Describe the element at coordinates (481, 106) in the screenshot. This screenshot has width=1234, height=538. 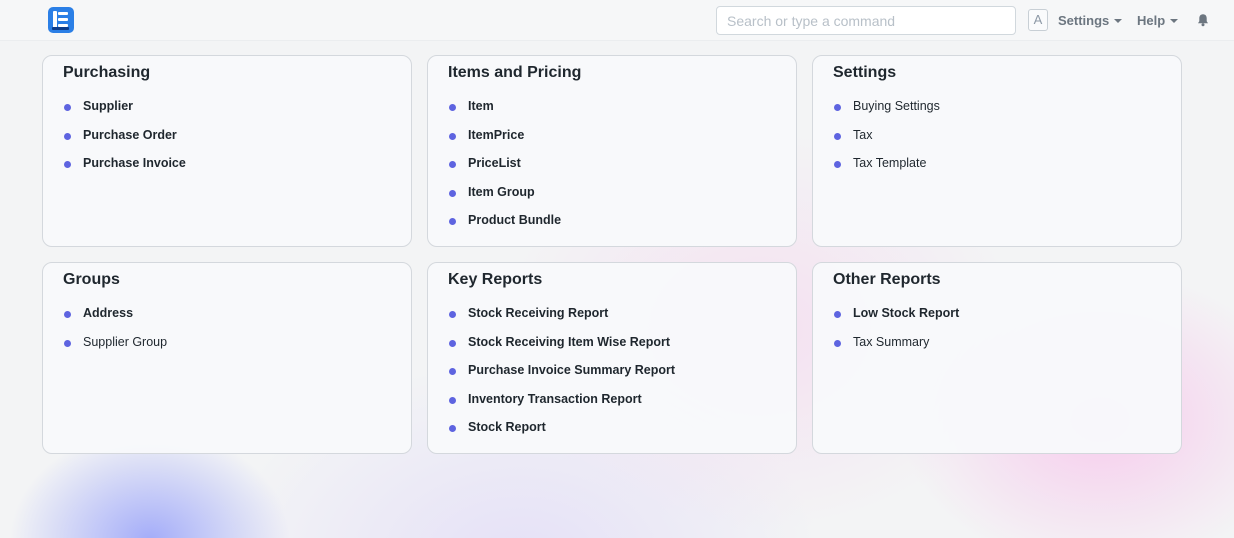
I see `link-label: Item` at that location.